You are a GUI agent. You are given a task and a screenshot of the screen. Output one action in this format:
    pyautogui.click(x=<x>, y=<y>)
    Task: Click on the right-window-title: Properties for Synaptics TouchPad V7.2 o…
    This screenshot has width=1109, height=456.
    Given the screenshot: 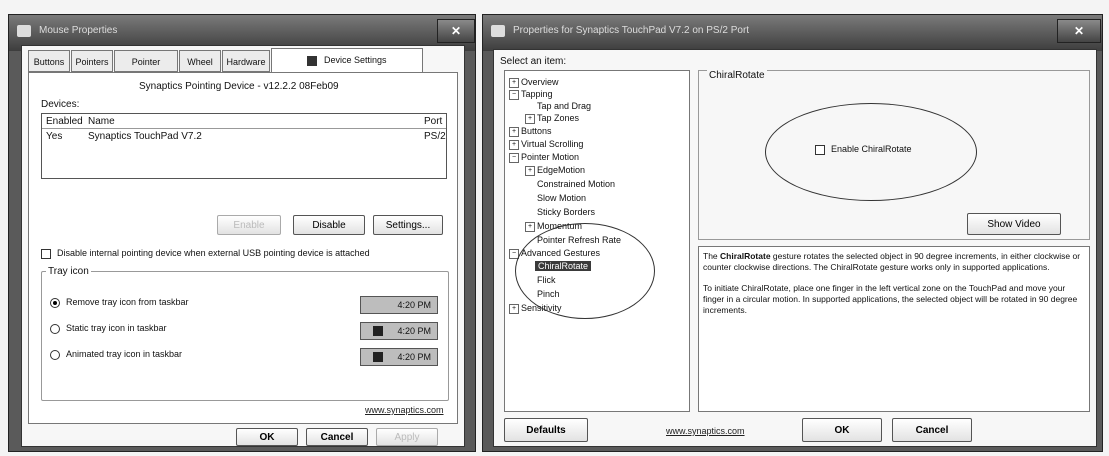 What is the action you would take?
    pyautogui.click(x=631, y=30)
    